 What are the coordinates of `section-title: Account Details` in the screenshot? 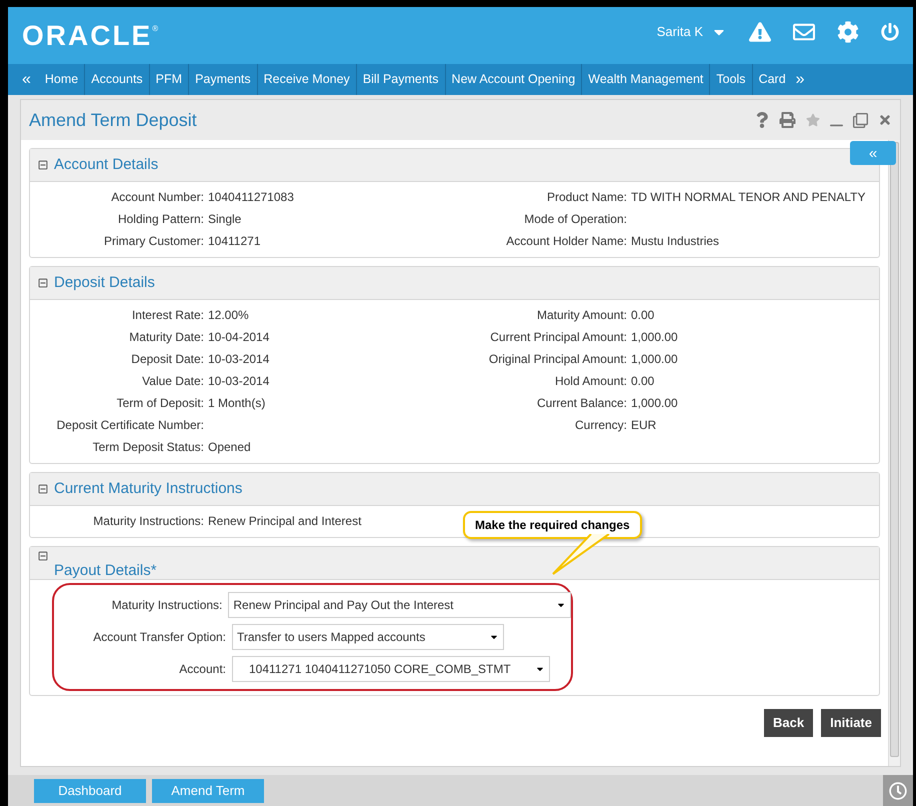 It's located at (106, 164).